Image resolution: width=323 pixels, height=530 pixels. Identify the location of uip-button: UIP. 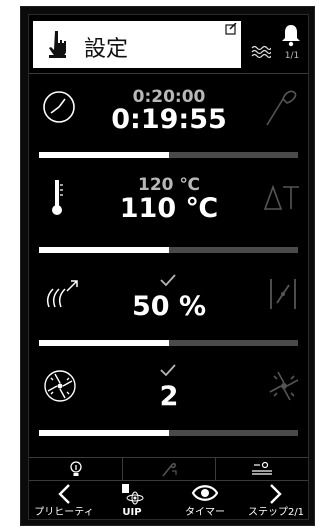
(132, 500).